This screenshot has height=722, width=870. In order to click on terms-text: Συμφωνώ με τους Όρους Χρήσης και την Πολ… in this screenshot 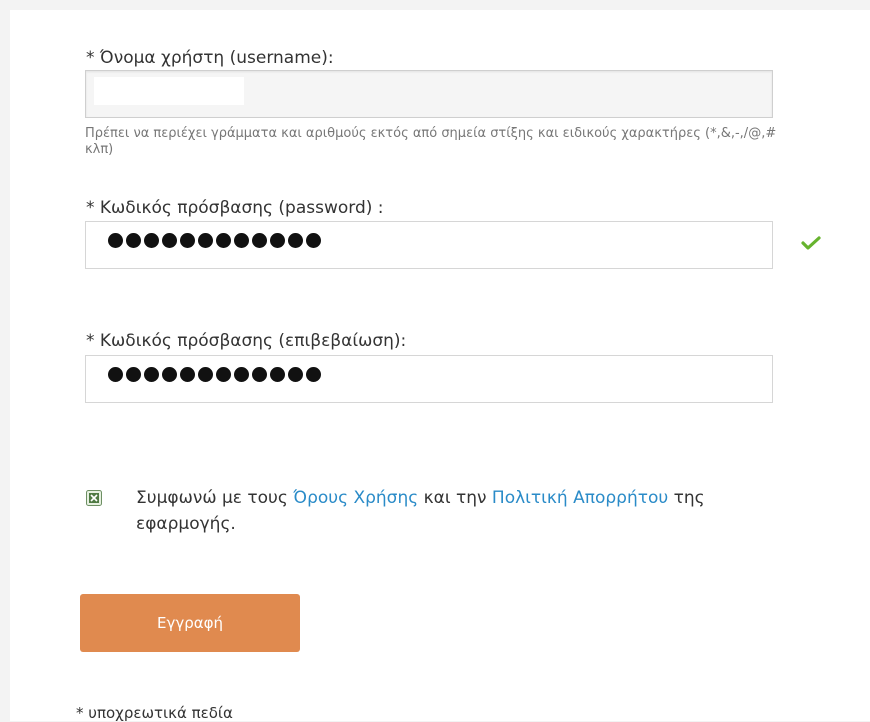, I will do `click(446, 511)`.